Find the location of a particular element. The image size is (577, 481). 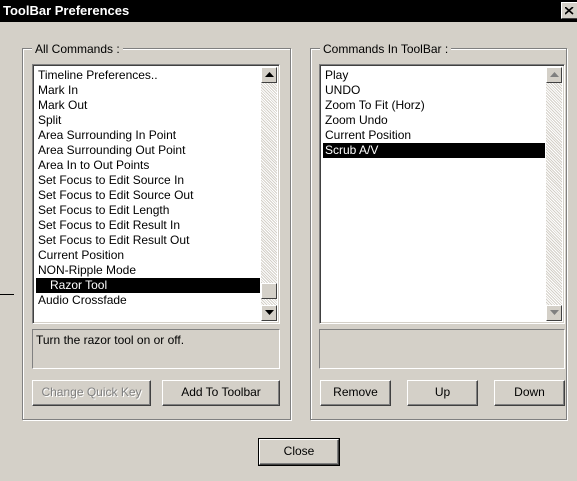

list-item: Set Focus to Edit Result Out is located at coordinates (148, 240).